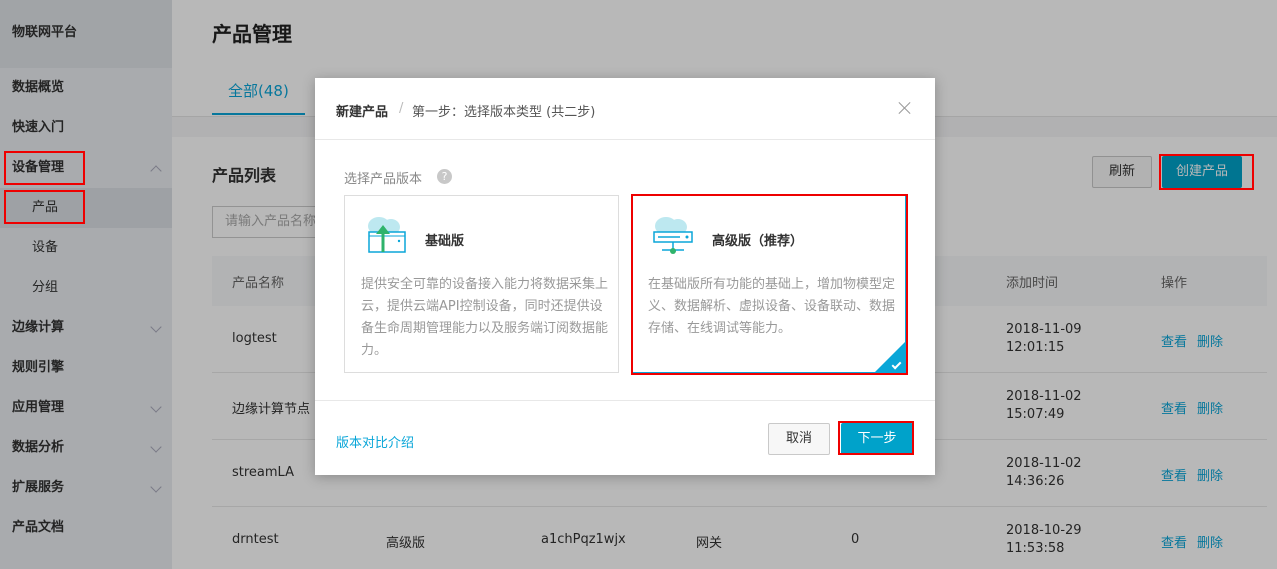 Image resolution: width=1277 pixels, height=569 pixels. Describe the element at coordinates (385, 236) in the screenshot. I see `cloud-upload-icon` at that location.